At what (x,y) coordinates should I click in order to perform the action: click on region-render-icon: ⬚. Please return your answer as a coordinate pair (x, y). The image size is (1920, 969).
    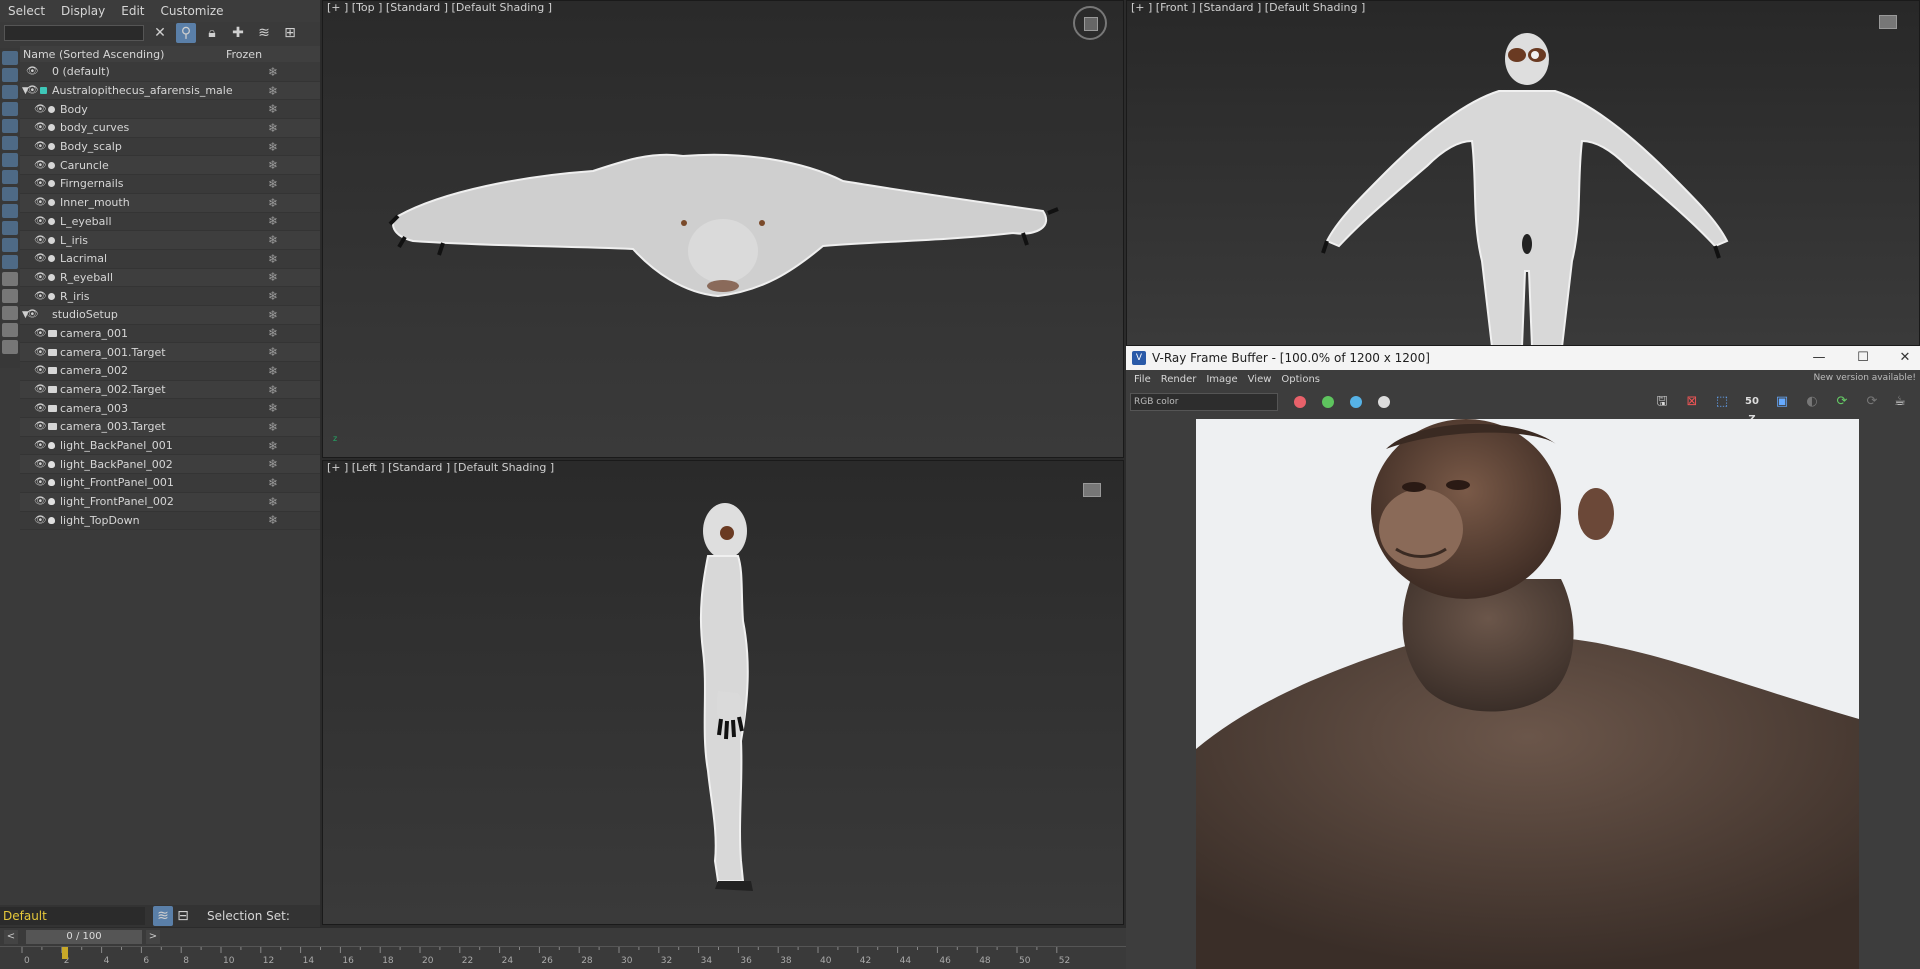
    Looking at the image, I should click on (1722, 402).